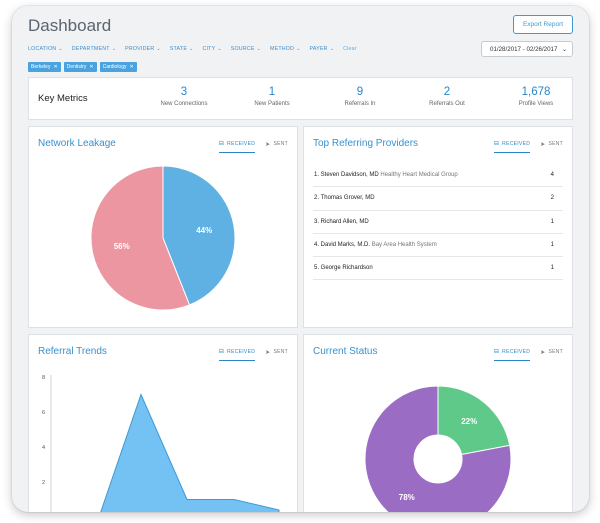 The width and height of the screenshot is (600, 523). I want to click on filter-payer: PAYER ⌄, so click(322, 49).